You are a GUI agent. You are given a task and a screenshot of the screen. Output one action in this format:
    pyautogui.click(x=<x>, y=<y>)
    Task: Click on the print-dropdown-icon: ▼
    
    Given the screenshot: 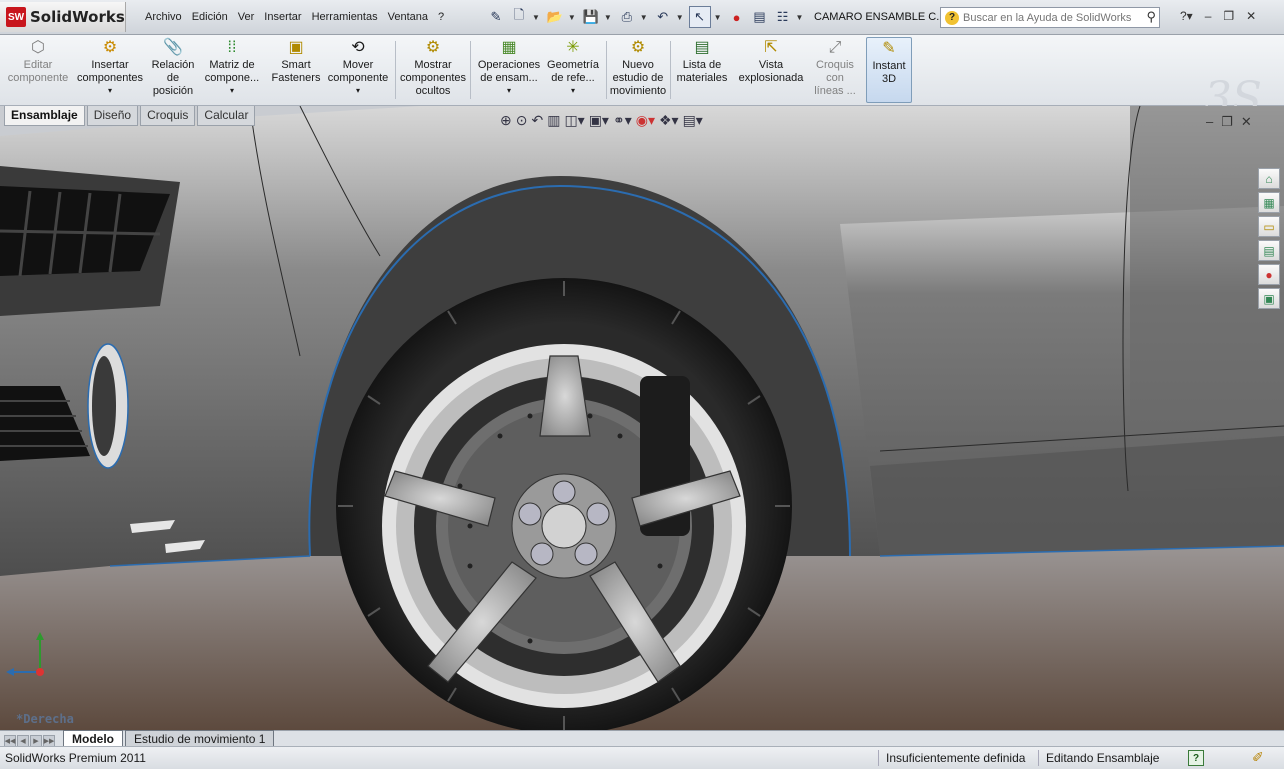 What is the action you would take?
    pyautogui.click(x=644, y=17)
    